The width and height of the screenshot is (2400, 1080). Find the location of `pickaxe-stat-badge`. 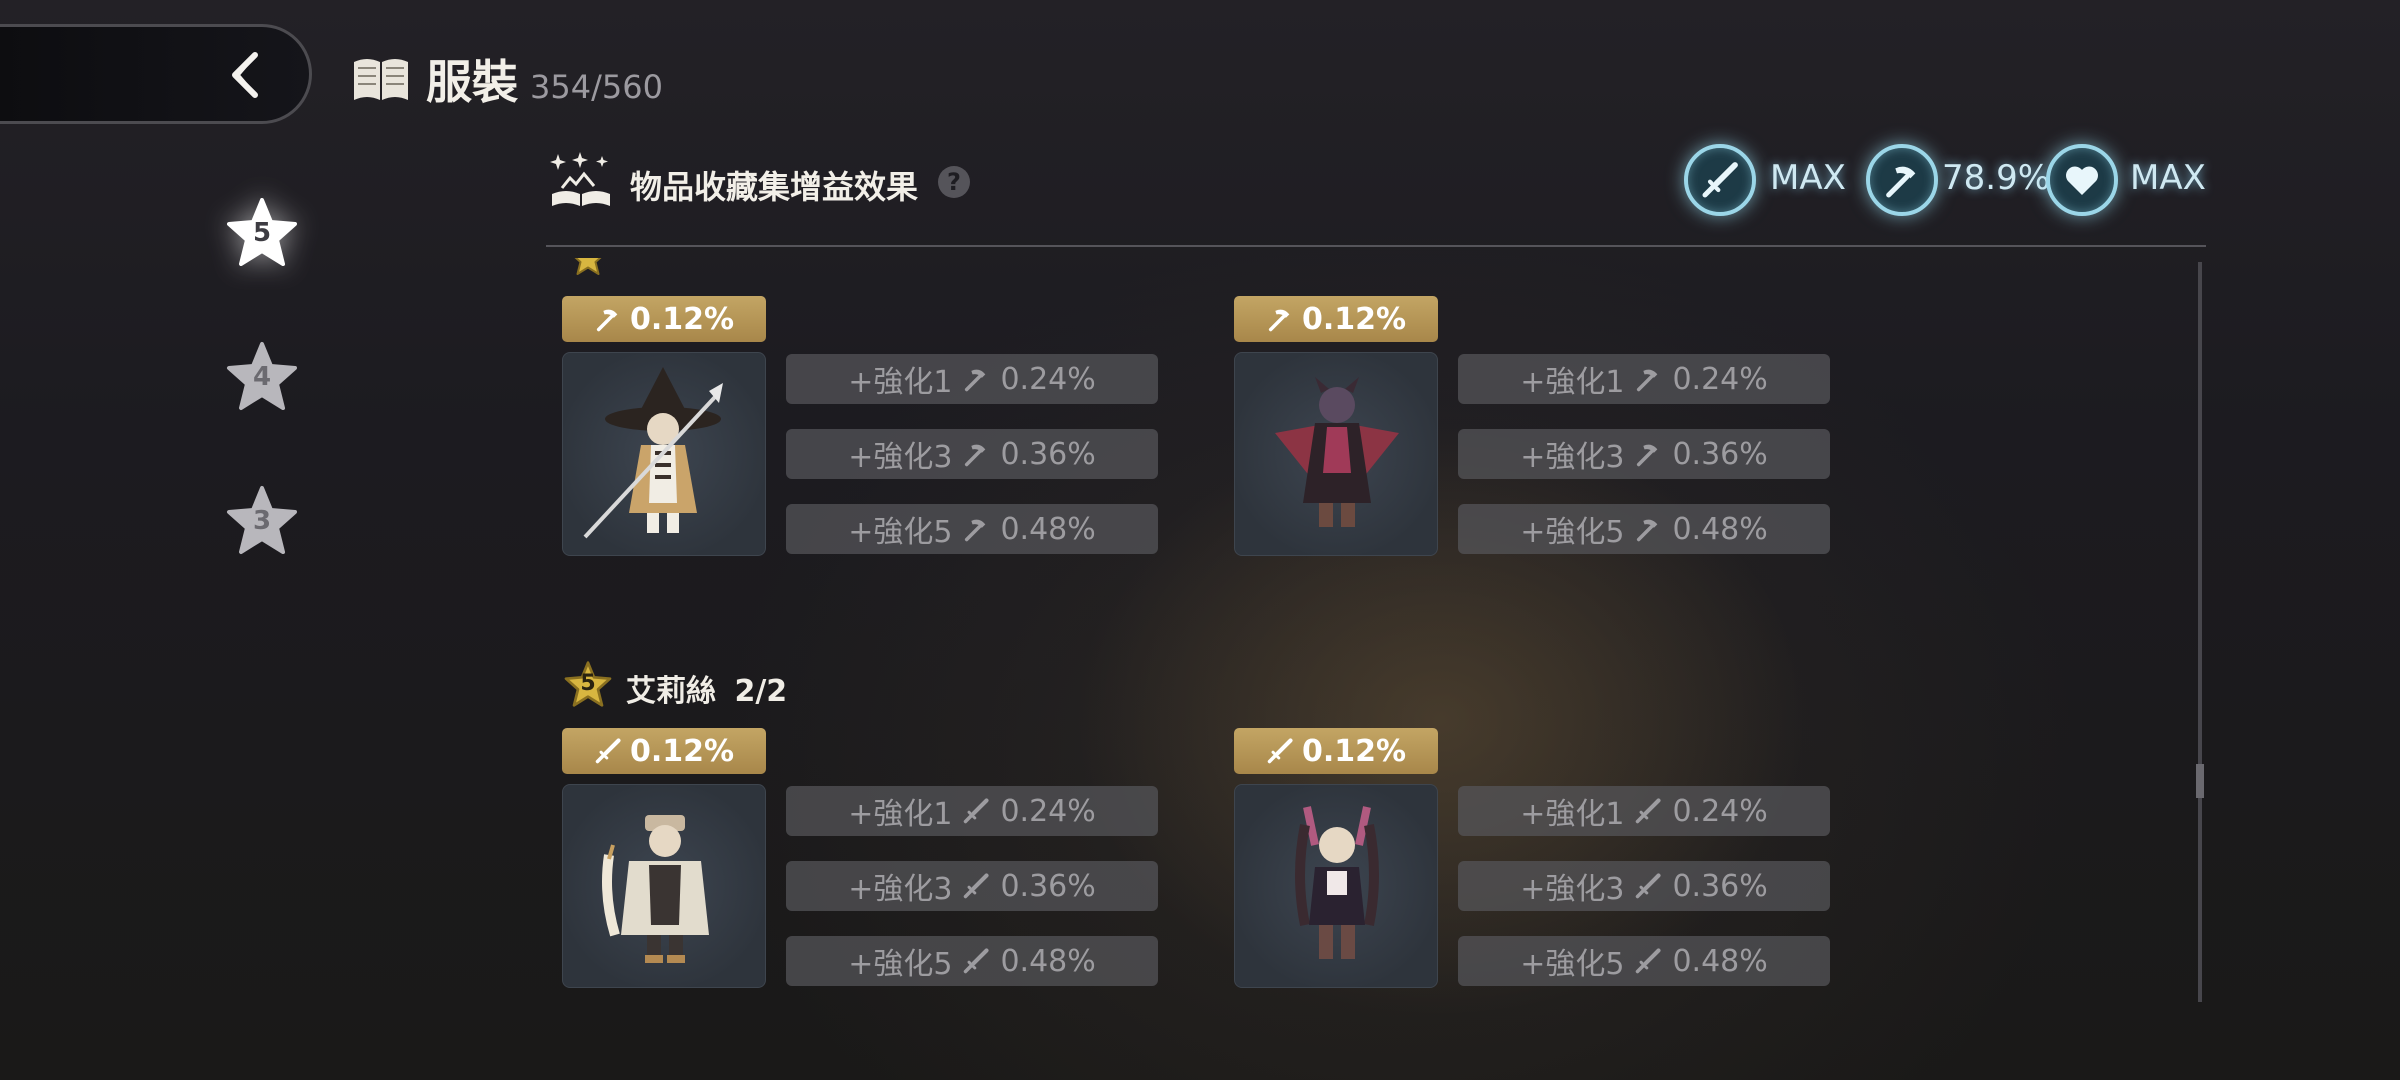

pickaxe-stat-badge is located at coordinates (1902, 180).